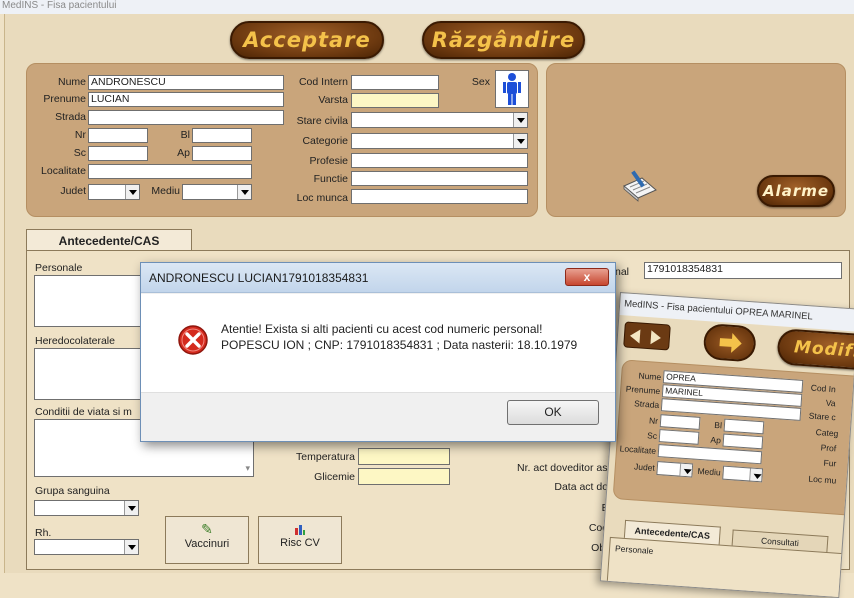 The height and width of the screenshot is (598, 854). What do you see at coordinates (743, 441) in the screenshot?
I see `win2-ap-field` at bounding box center [743, 441].